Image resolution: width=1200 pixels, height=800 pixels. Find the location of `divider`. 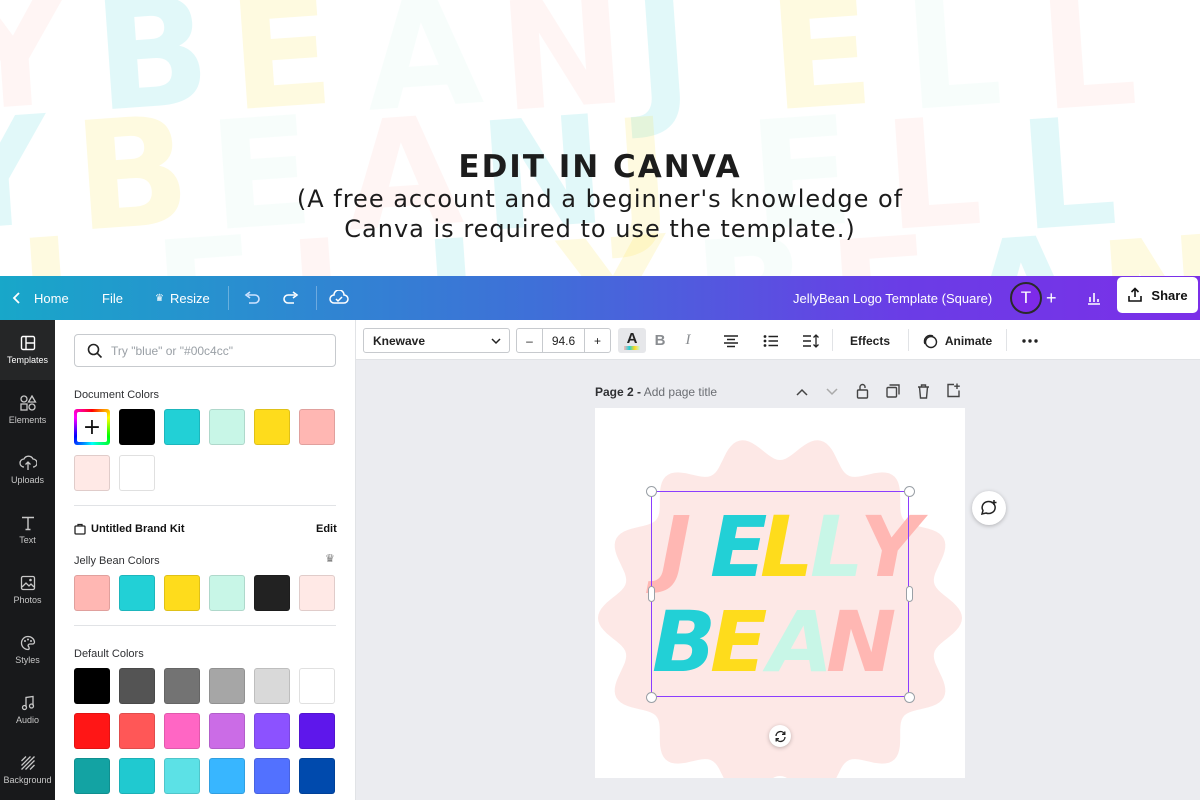

divider is located at coordinates (205, 625).